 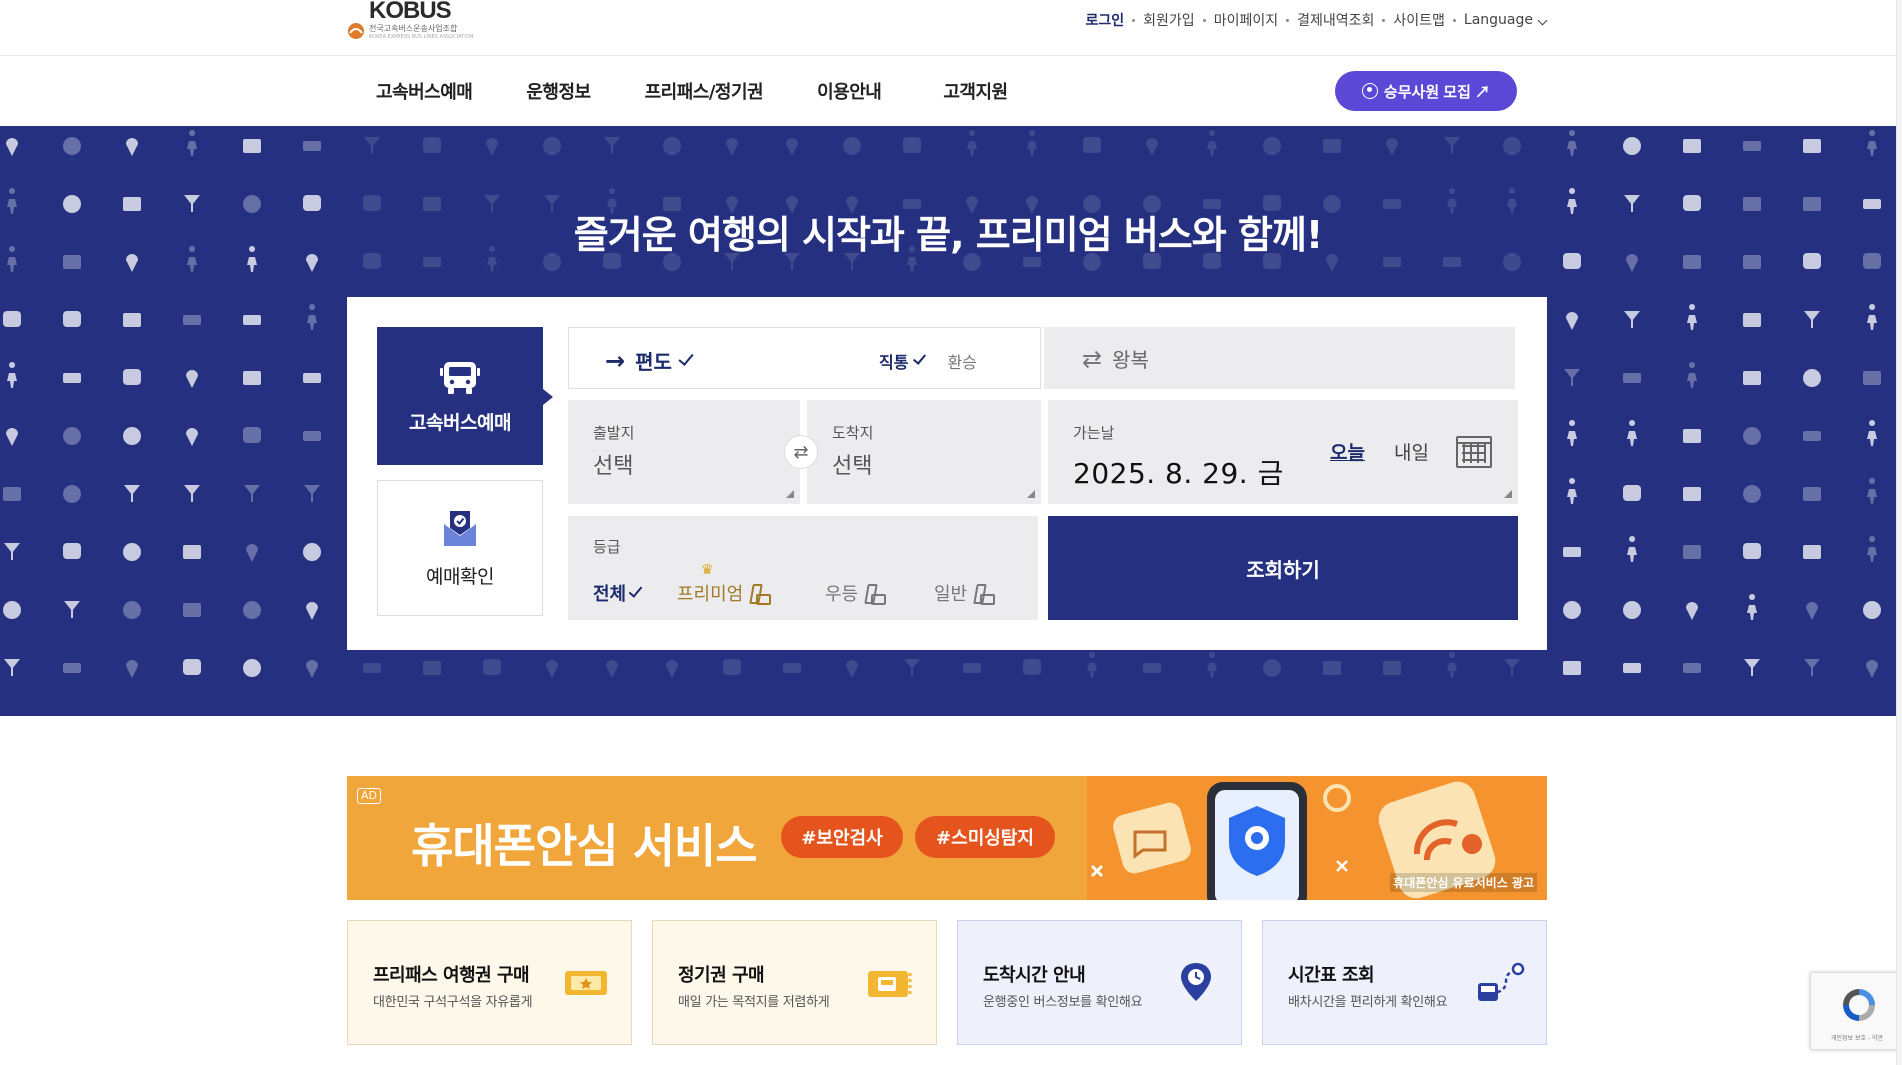 I want to click on payment-history-link: 결제내역조회, so click(x=1335, y=20).